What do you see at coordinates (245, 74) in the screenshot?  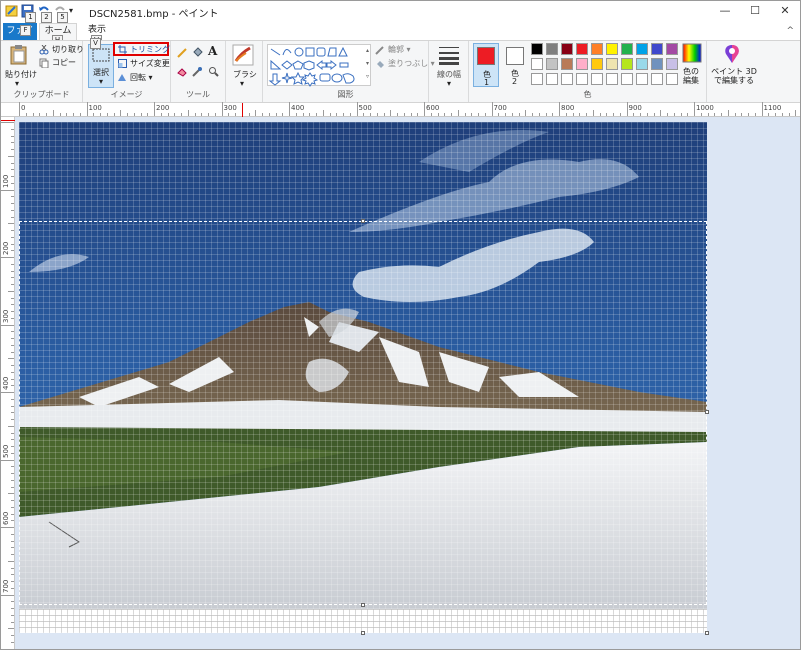 I see `brushes-label: ブラシ` at bounding box center [245, 74].